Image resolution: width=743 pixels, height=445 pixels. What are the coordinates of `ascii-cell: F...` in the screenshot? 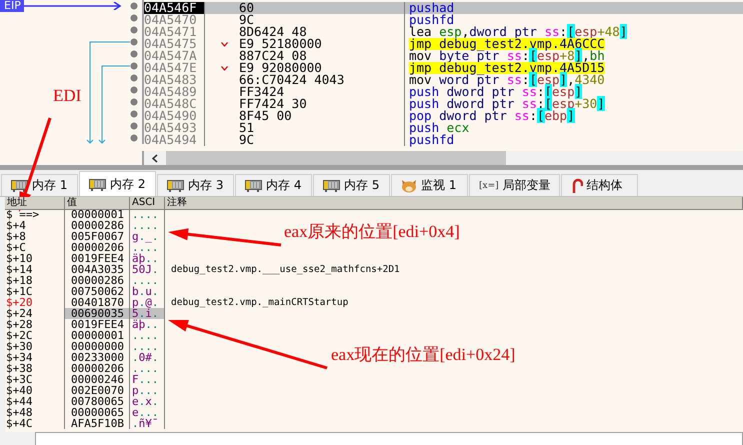 It's located at (147, 379).